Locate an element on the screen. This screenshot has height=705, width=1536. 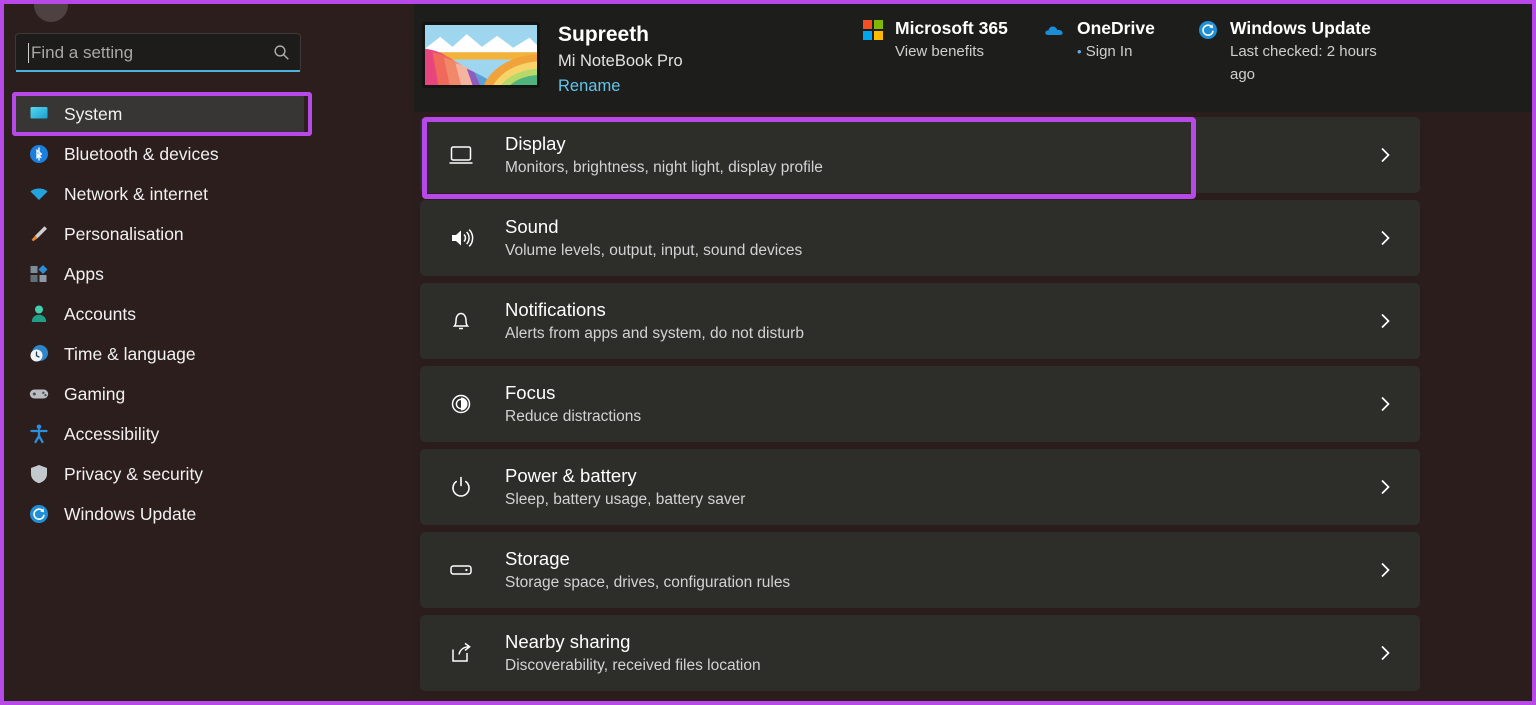
service-card-onedrive: OneDrive • Sign In is located at coordinates (1109, 39).